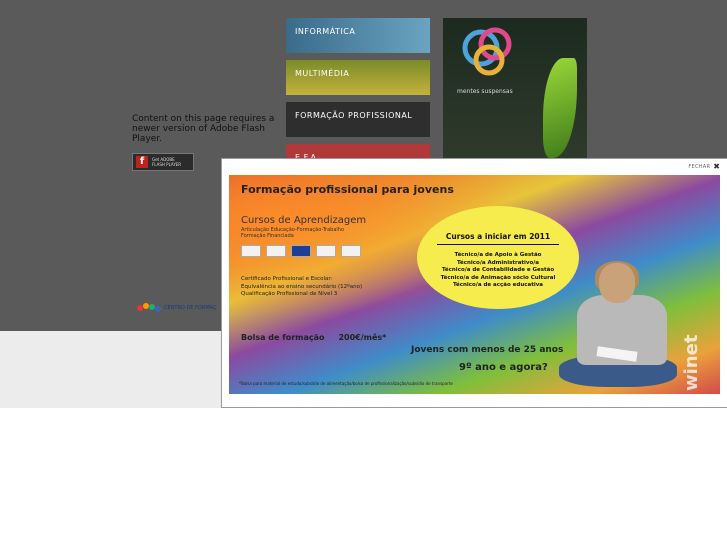 The width and height of the screenshot is (727, 545). I want to click on eu-flag-icon, so click(301, 251).